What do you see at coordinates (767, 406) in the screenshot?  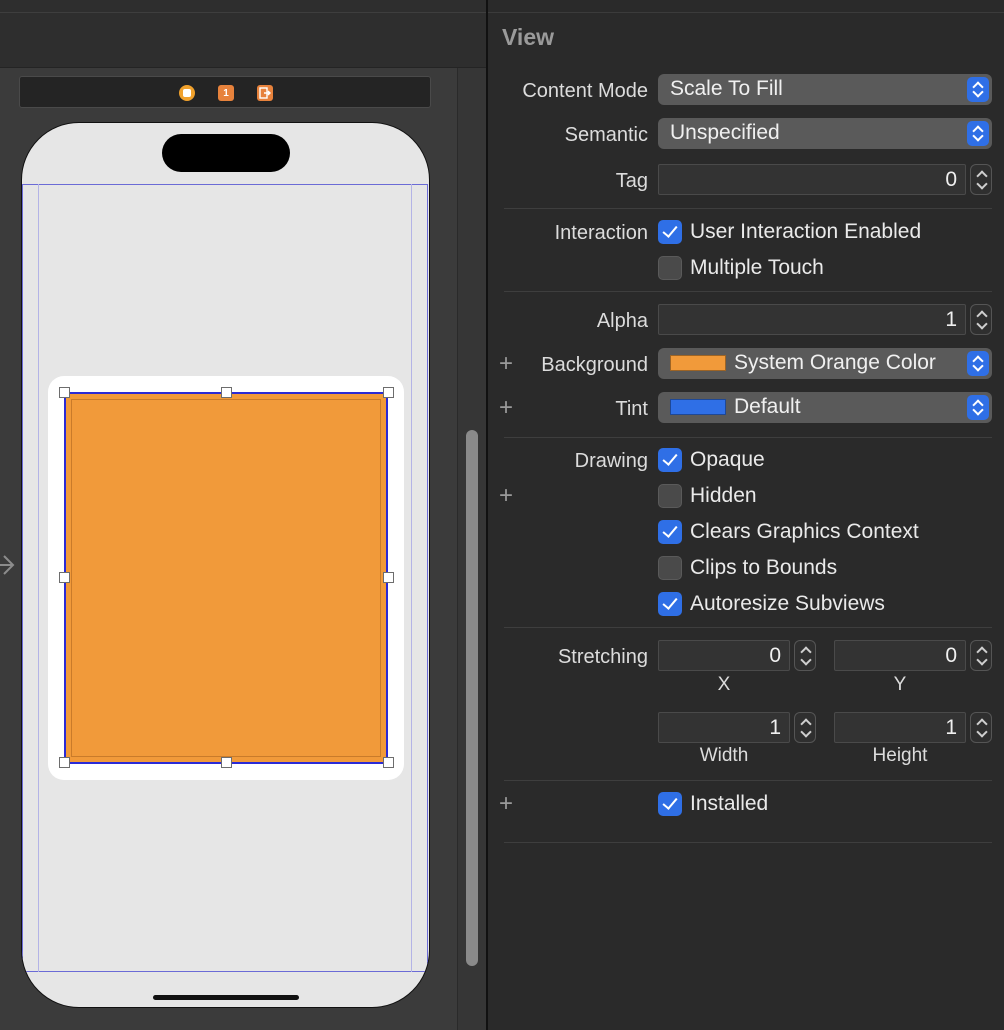 I see `tint-color-value: Default` at bounding box center [767, 406].